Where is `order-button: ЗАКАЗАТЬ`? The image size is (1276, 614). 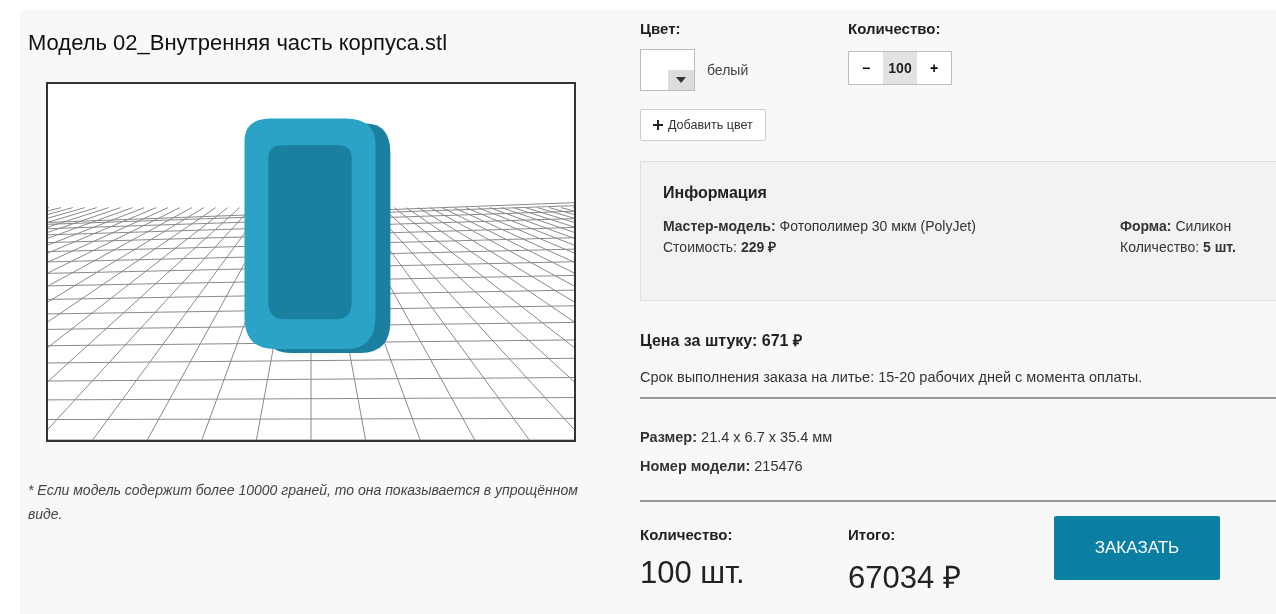 order-button: ЗАКАЗАТЬ is located at coordinates (1137, 548).